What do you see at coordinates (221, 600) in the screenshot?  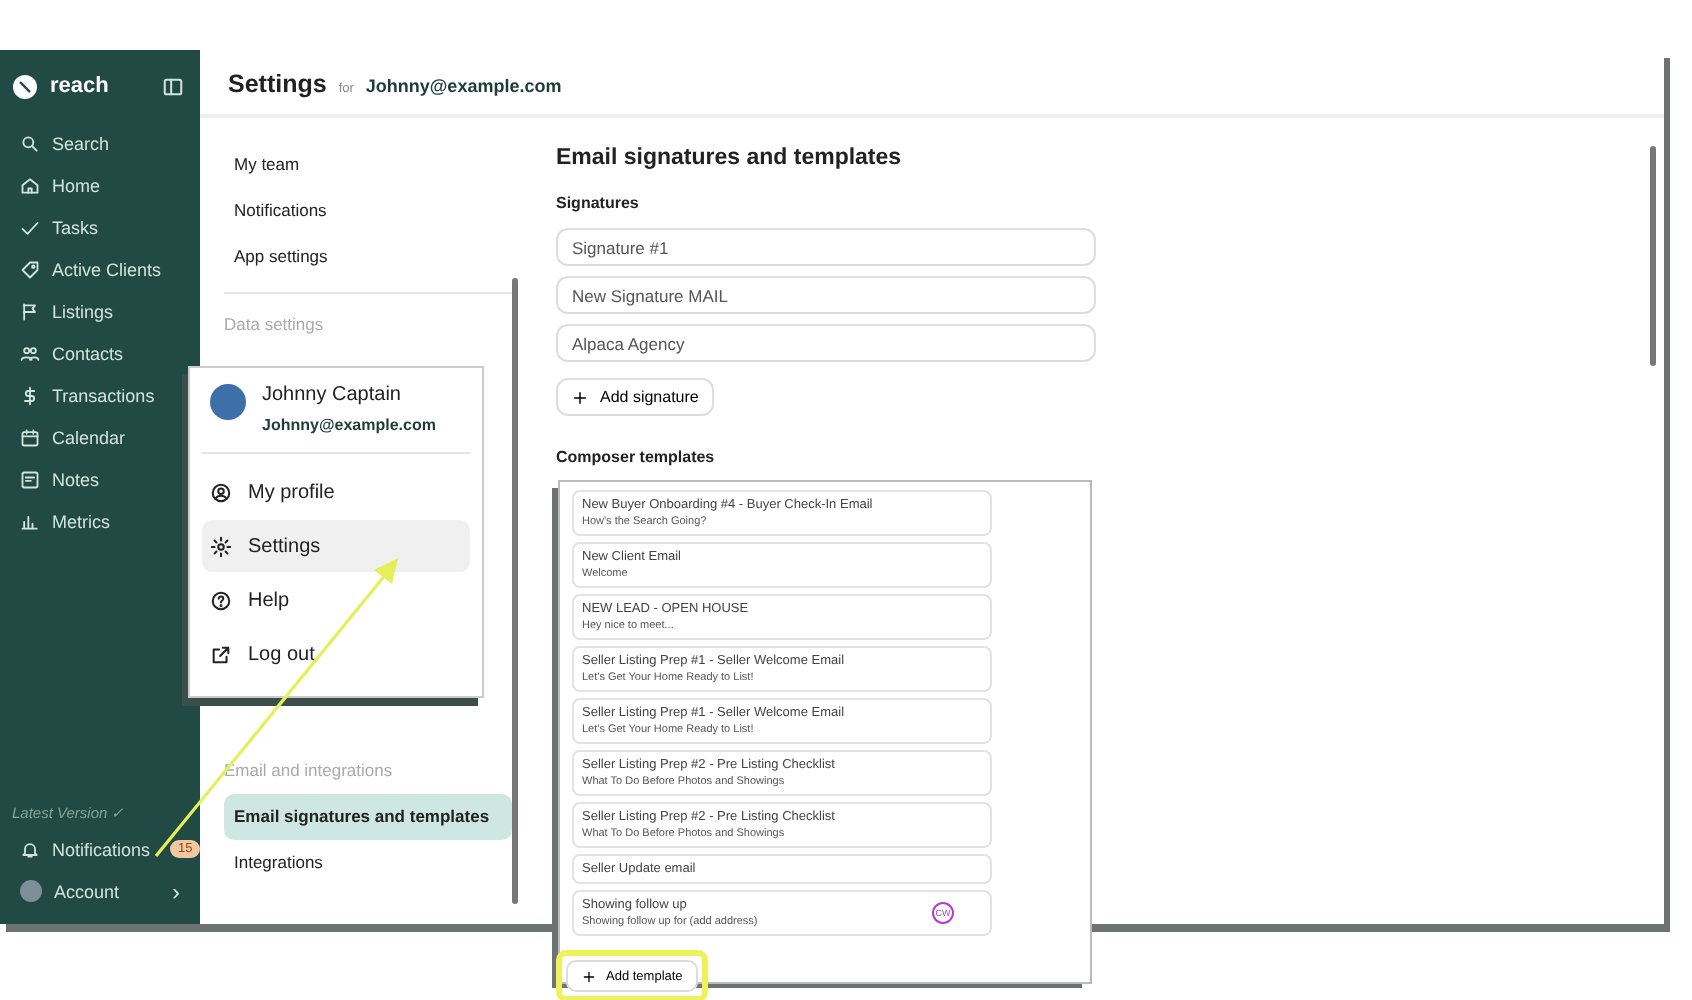 I see `help-icon` at bounding box center [221, 600].